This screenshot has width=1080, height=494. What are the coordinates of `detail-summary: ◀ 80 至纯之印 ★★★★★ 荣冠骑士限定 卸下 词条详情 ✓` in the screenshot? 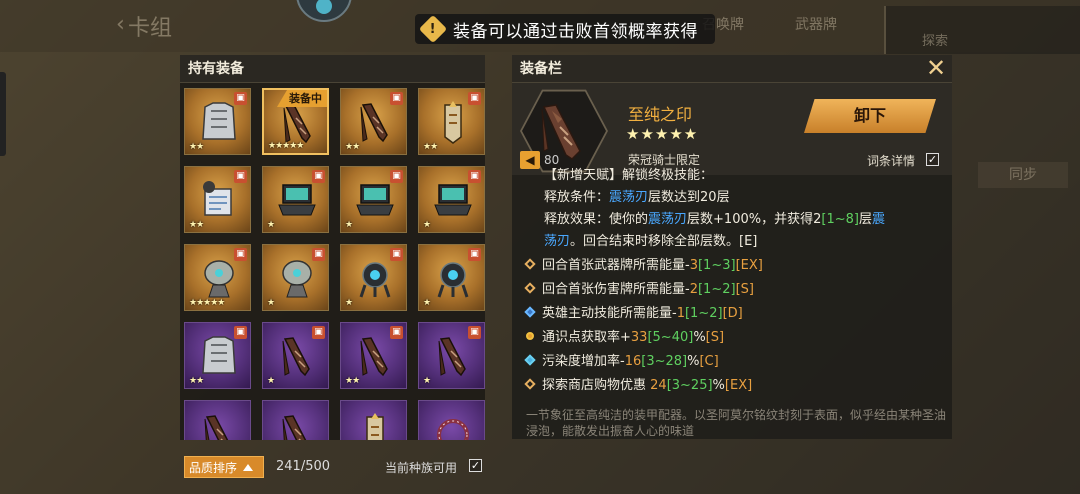 It's located at (732, 129).